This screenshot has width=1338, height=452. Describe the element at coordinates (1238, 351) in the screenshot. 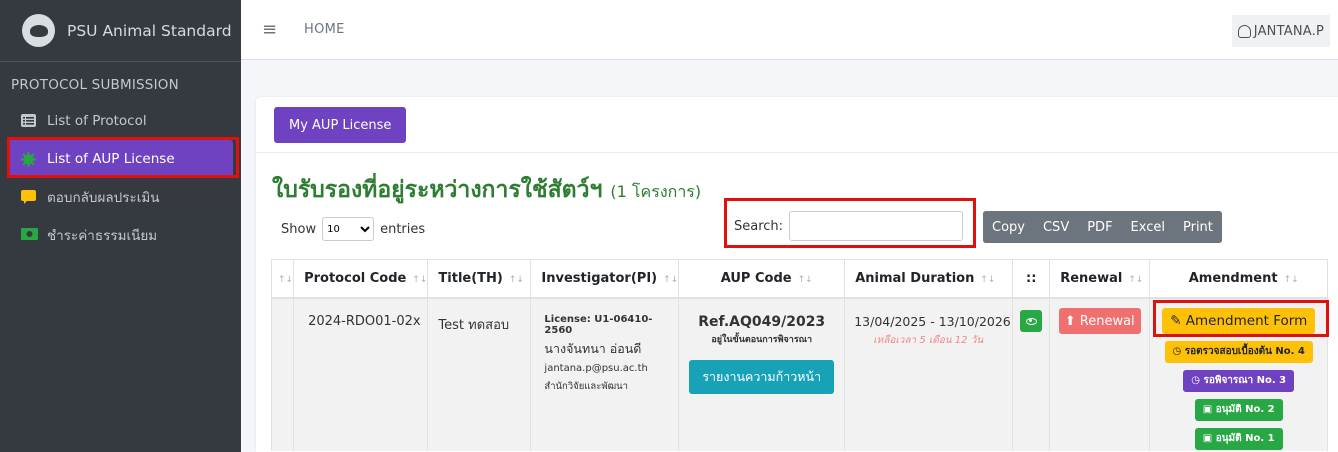

I see `status-badge: ◷ รอตรวจสอบเบื้องต้น No. 4` at that location.